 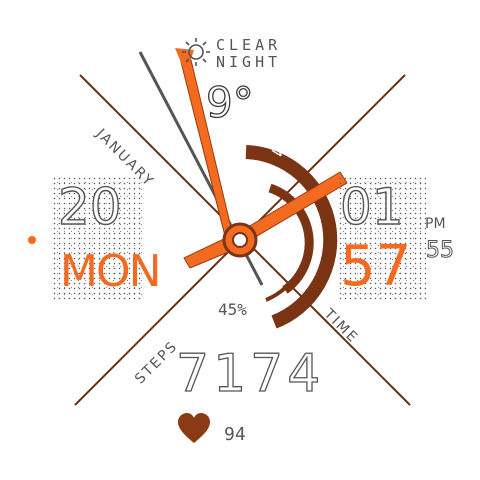 What do you see at coordinates (376, 266) in the screenshot?
I see `time-minute: 57` at bounding box center [376, 266].